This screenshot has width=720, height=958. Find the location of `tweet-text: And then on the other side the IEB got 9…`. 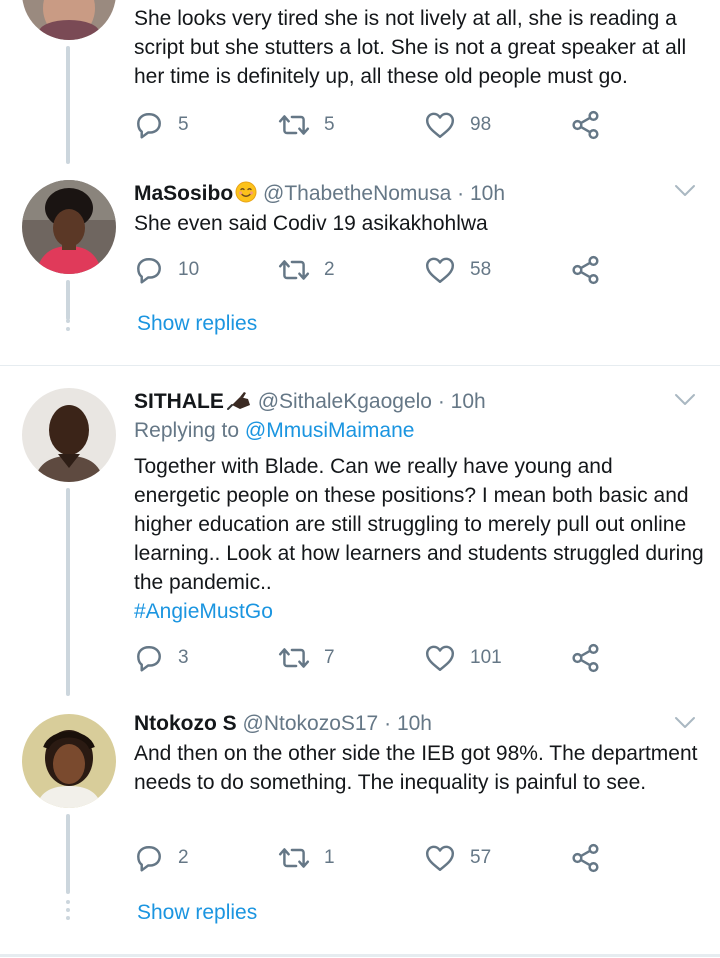

tweet-text: And then on the other side the IEB got 9… is located at coordinates (416, 768).